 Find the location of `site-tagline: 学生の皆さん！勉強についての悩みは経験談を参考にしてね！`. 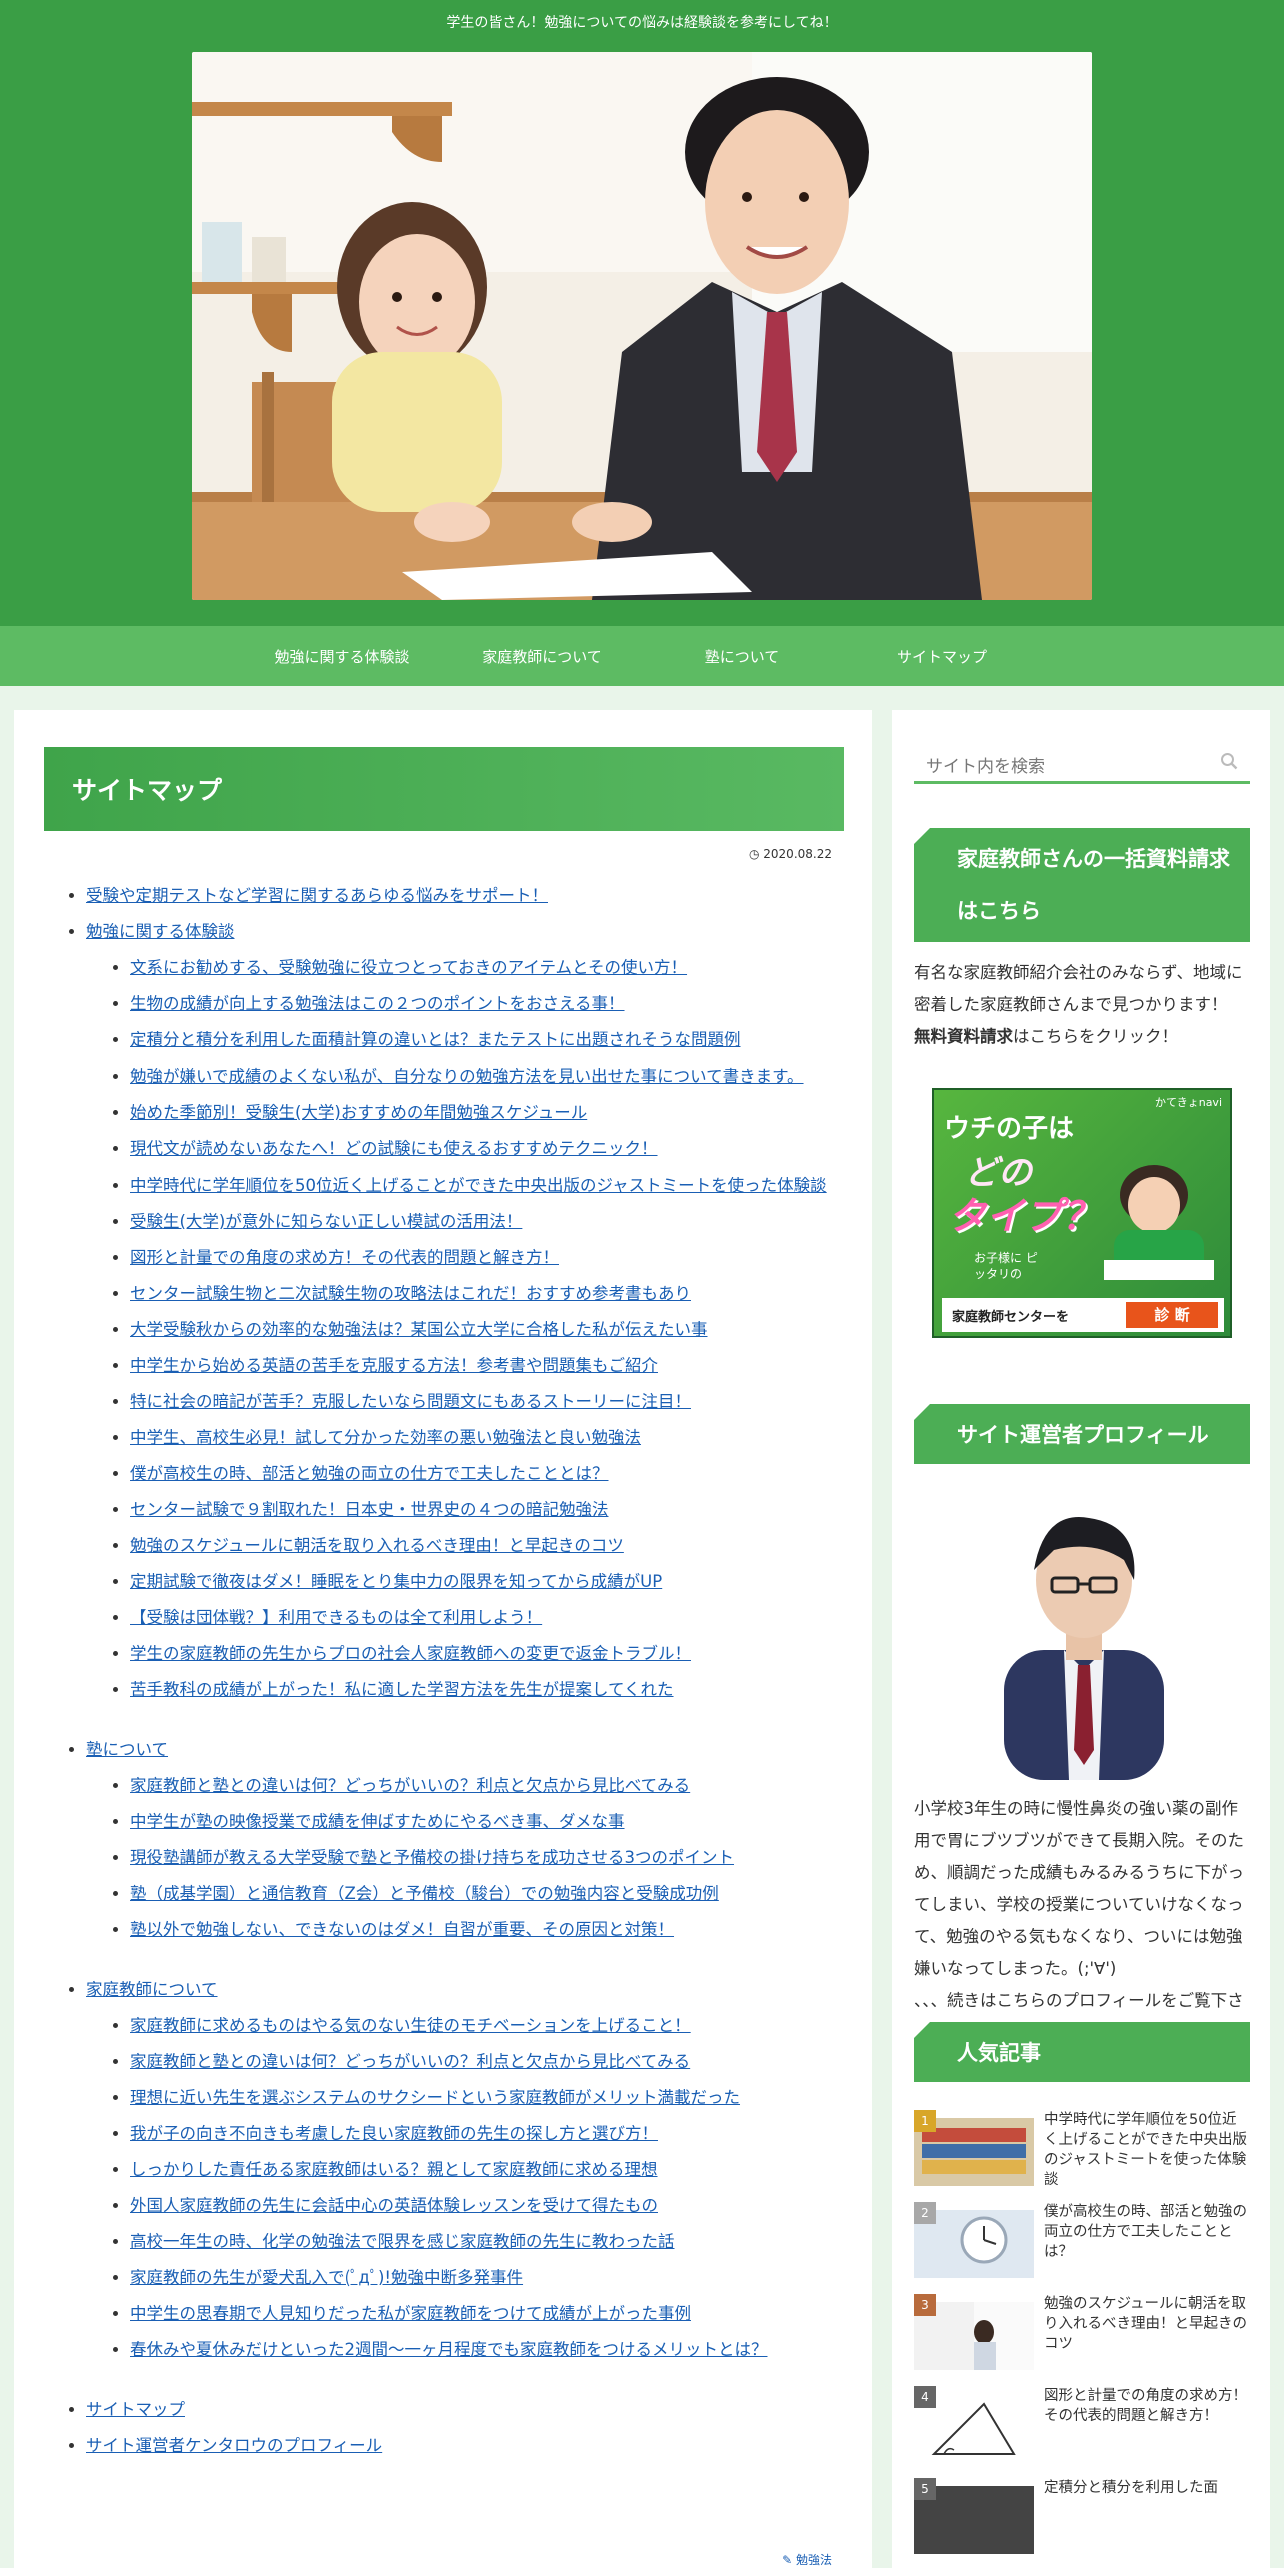

site-tagline: 学生の皆さん！勉強についての悩みは経験談を参考にしてね！ is located at coordinates (642, 23).